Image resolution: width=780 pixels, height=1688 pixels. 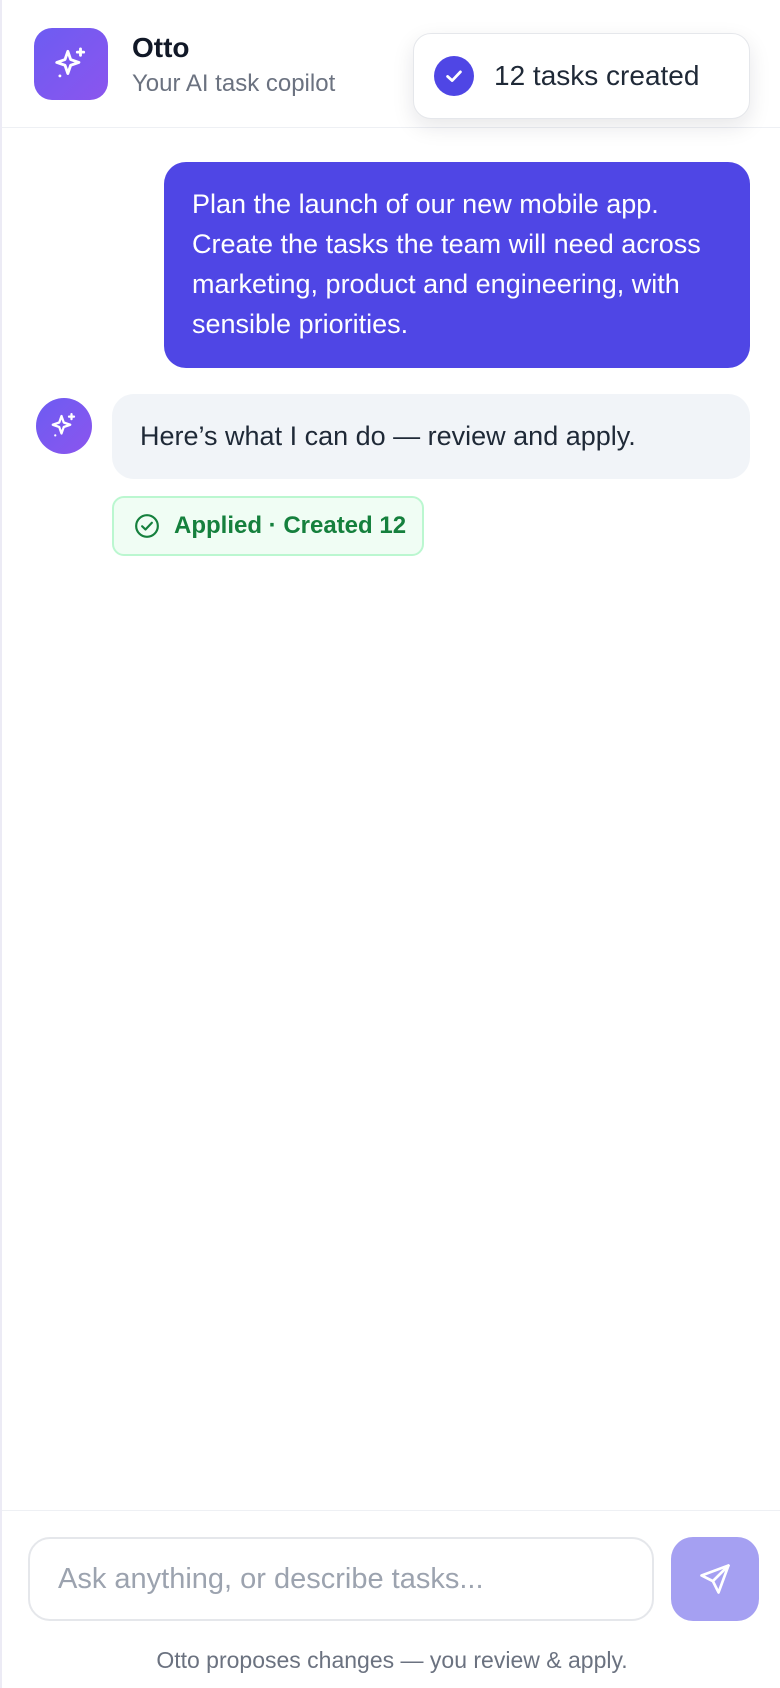 What do you see at coordinates (454, 76) in the screenshot?
I see `check-circle-icon` at bounding box center [454, 76].